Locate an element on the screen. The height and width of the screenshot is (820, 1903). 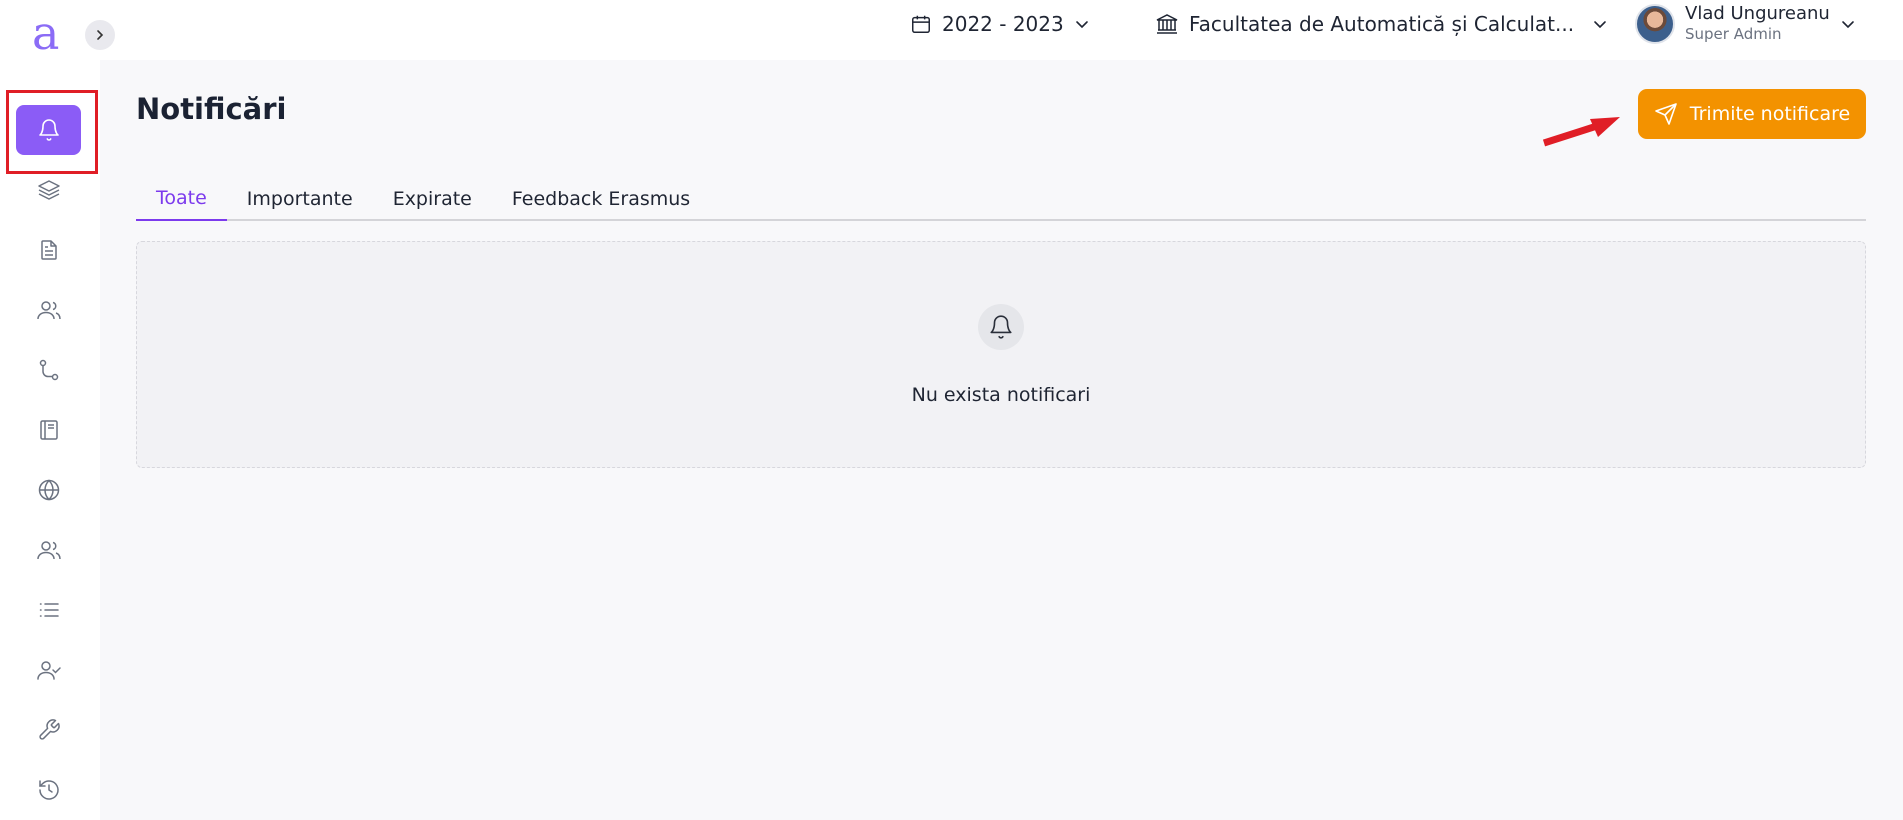
sidebar-item-tools is located at coordinates (48, 730).